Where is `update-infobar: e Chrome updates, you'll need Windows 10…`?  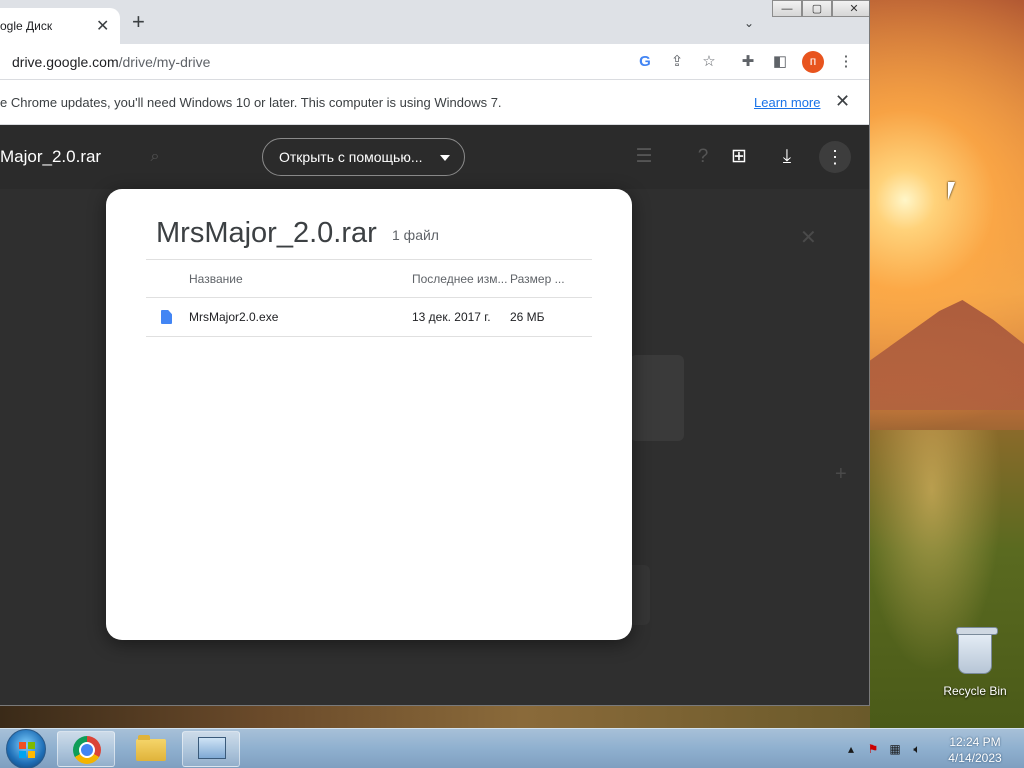 update-infobar: e Chrome updates, you'll need Windows 10… is located at coordinates (434, 102).